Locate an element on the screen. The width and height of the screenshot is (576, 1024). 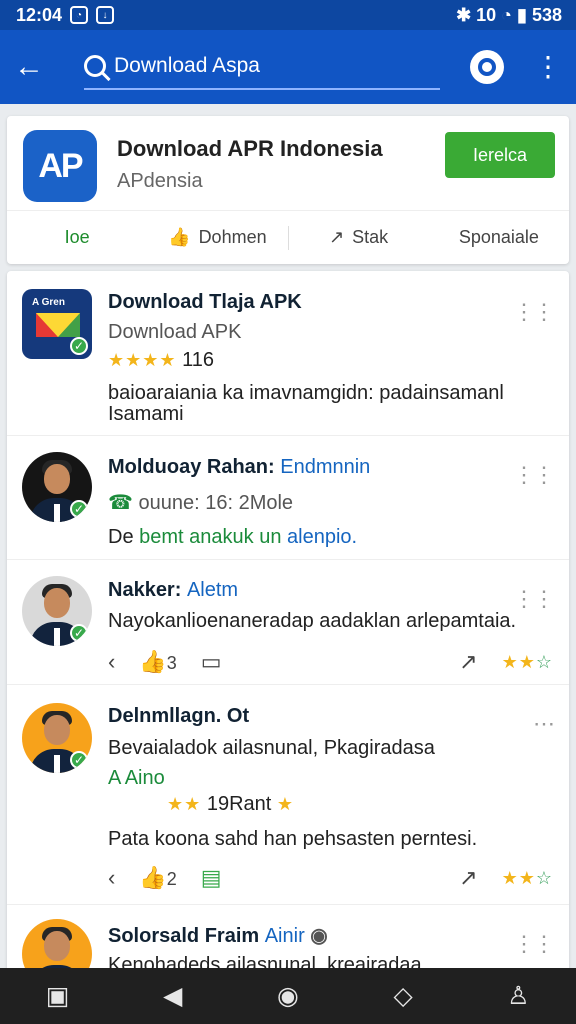
hero-action-share-label: Stak is located at coordinates (370, 237).